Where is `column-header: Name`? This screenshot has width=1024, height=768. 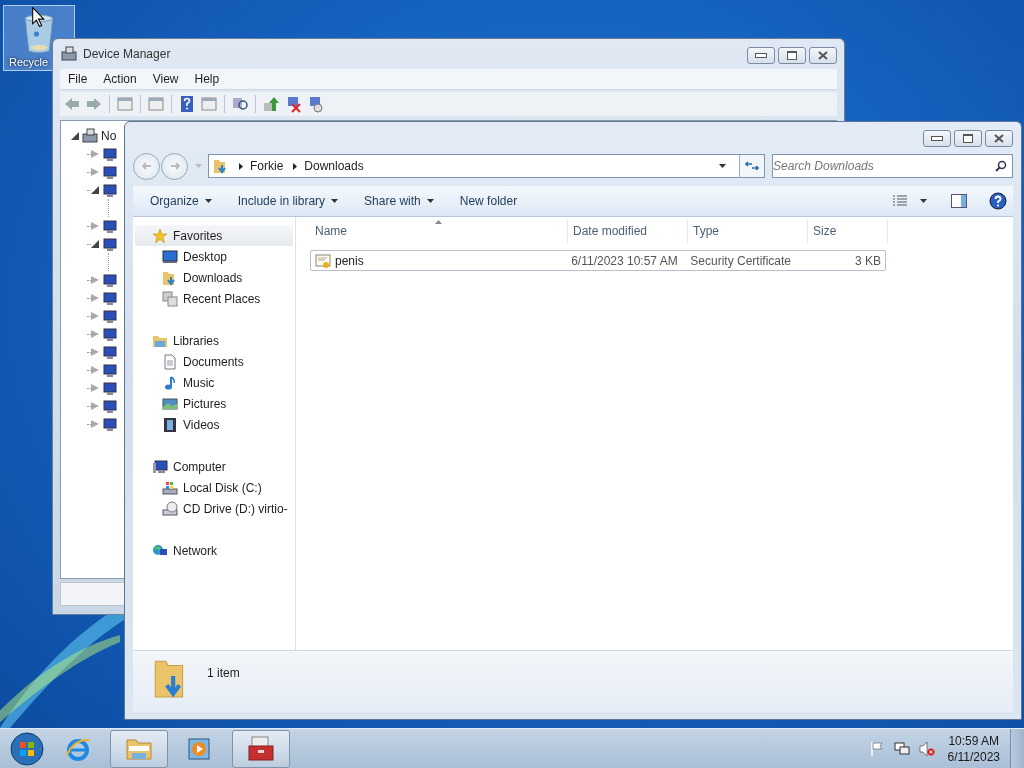
column-header: Name is located at coordinates (439, 231).